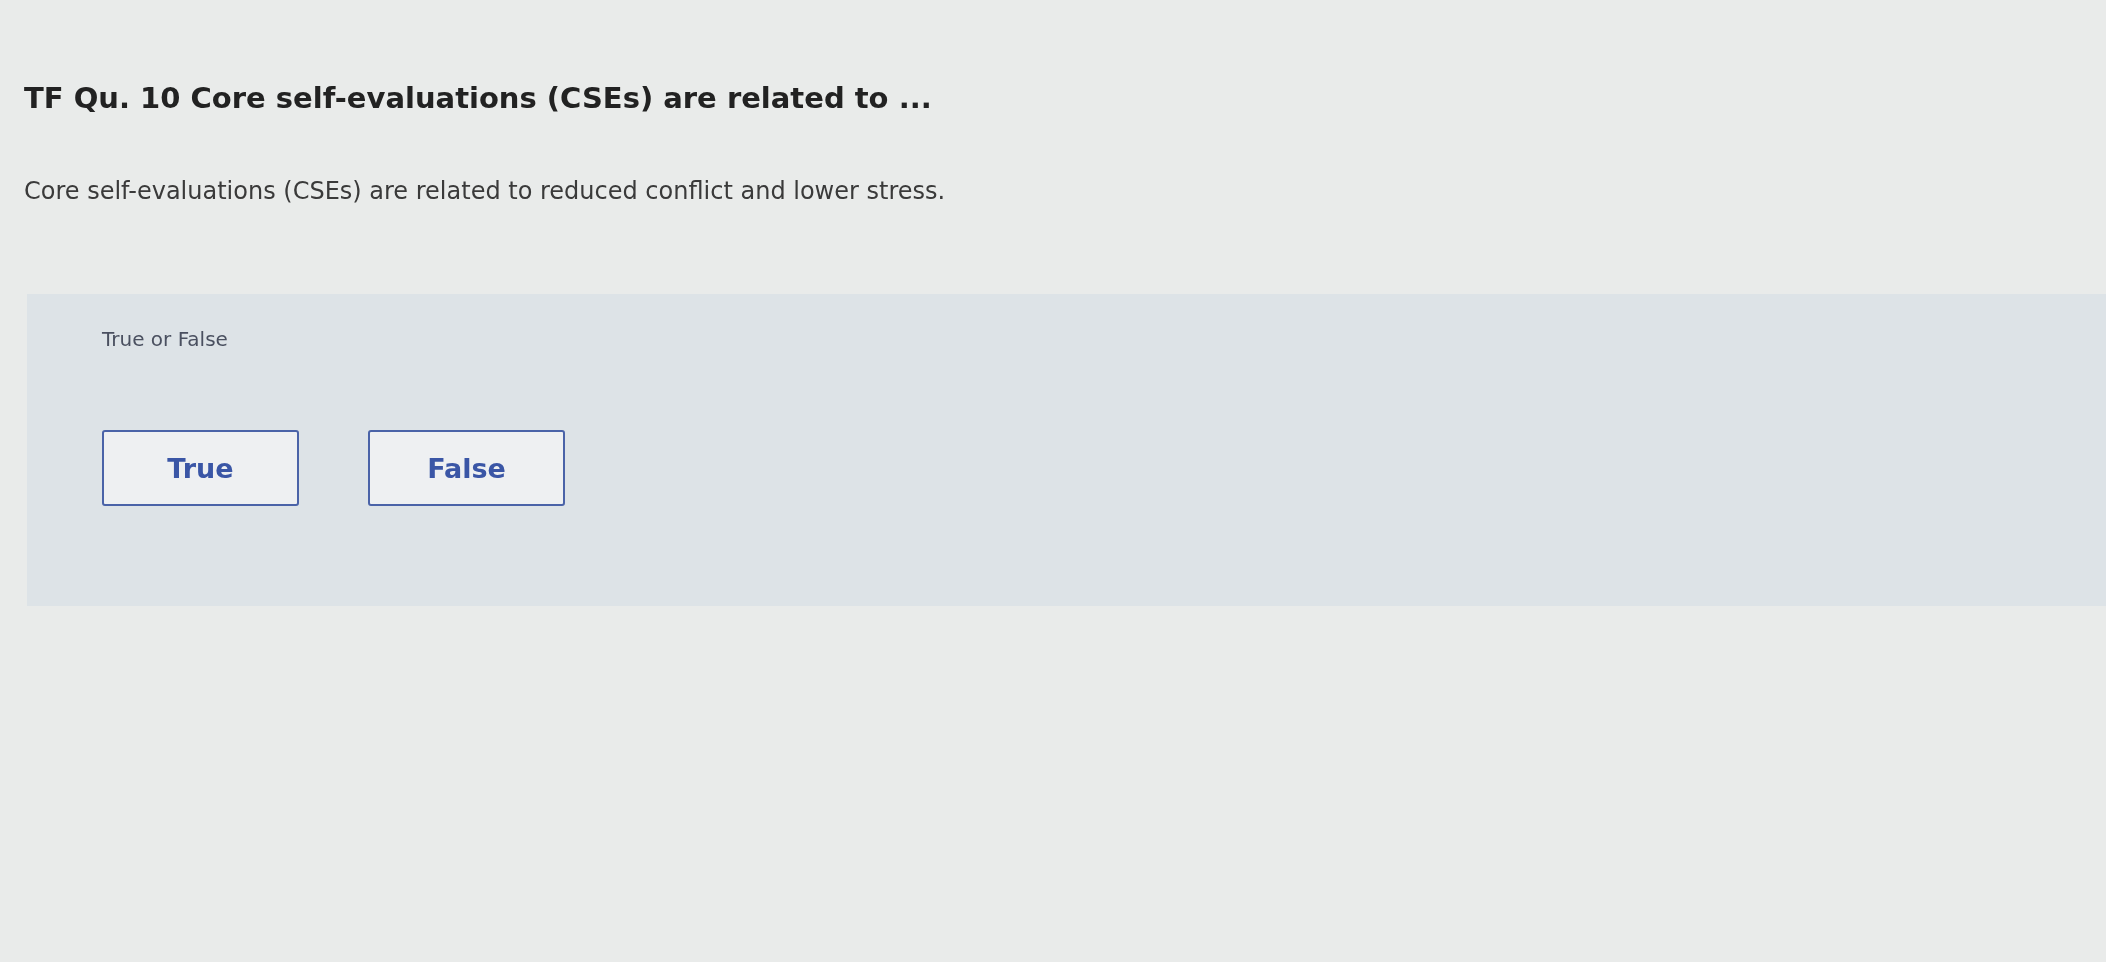 The width and height of the screenshot is (2106, 962). What do you see at coordinates (466, 468) in the screenshot?
I see `answer-option-button: False` at bounding box center [466, 468].